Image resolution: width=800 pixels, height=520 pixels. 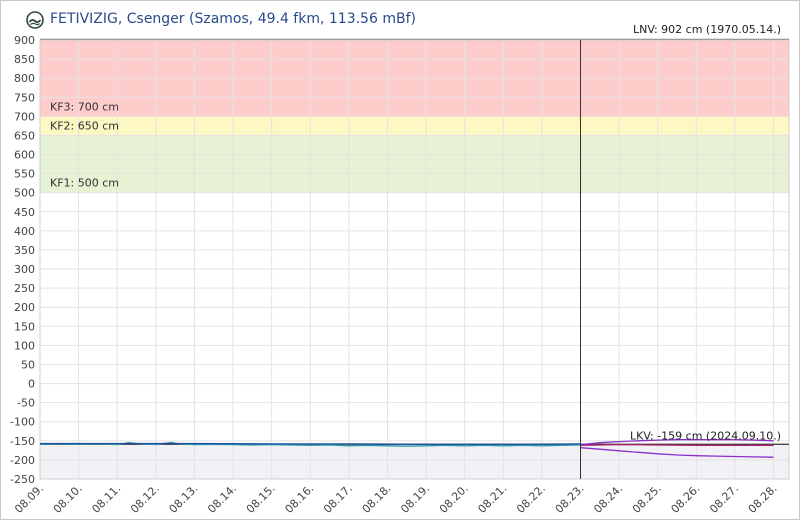 I want to click on x-tick-label: 08.14., so click(x=222, y=499).